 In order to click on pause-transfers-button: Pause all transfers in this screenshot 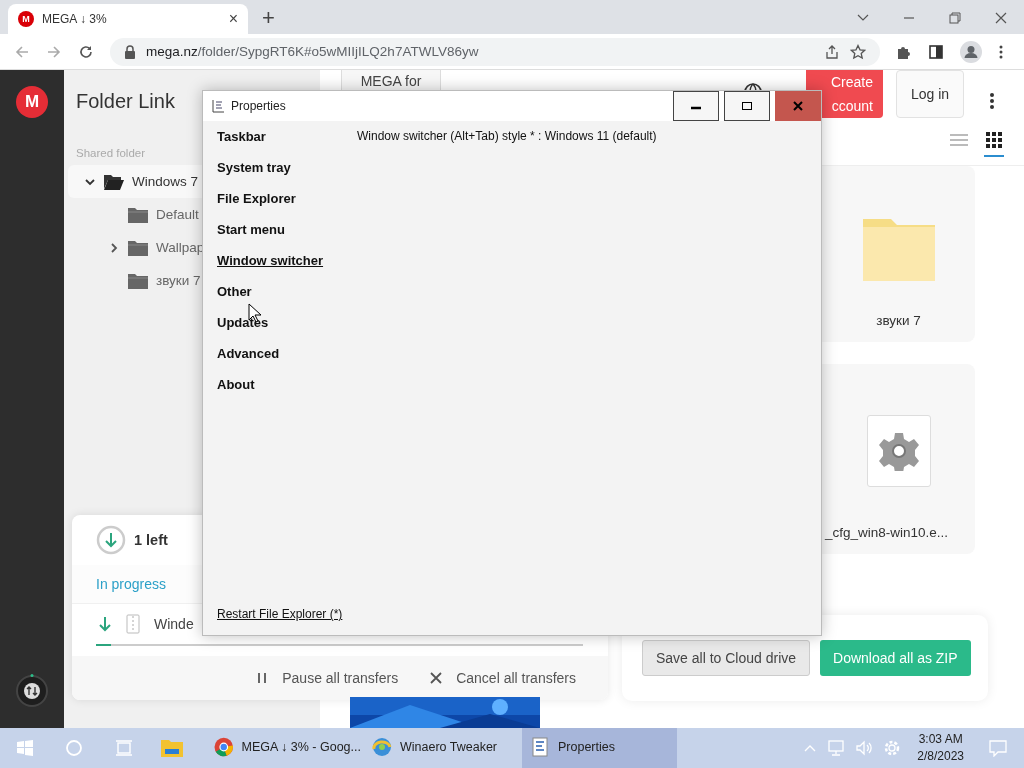, I will do `click(327, 678)`.